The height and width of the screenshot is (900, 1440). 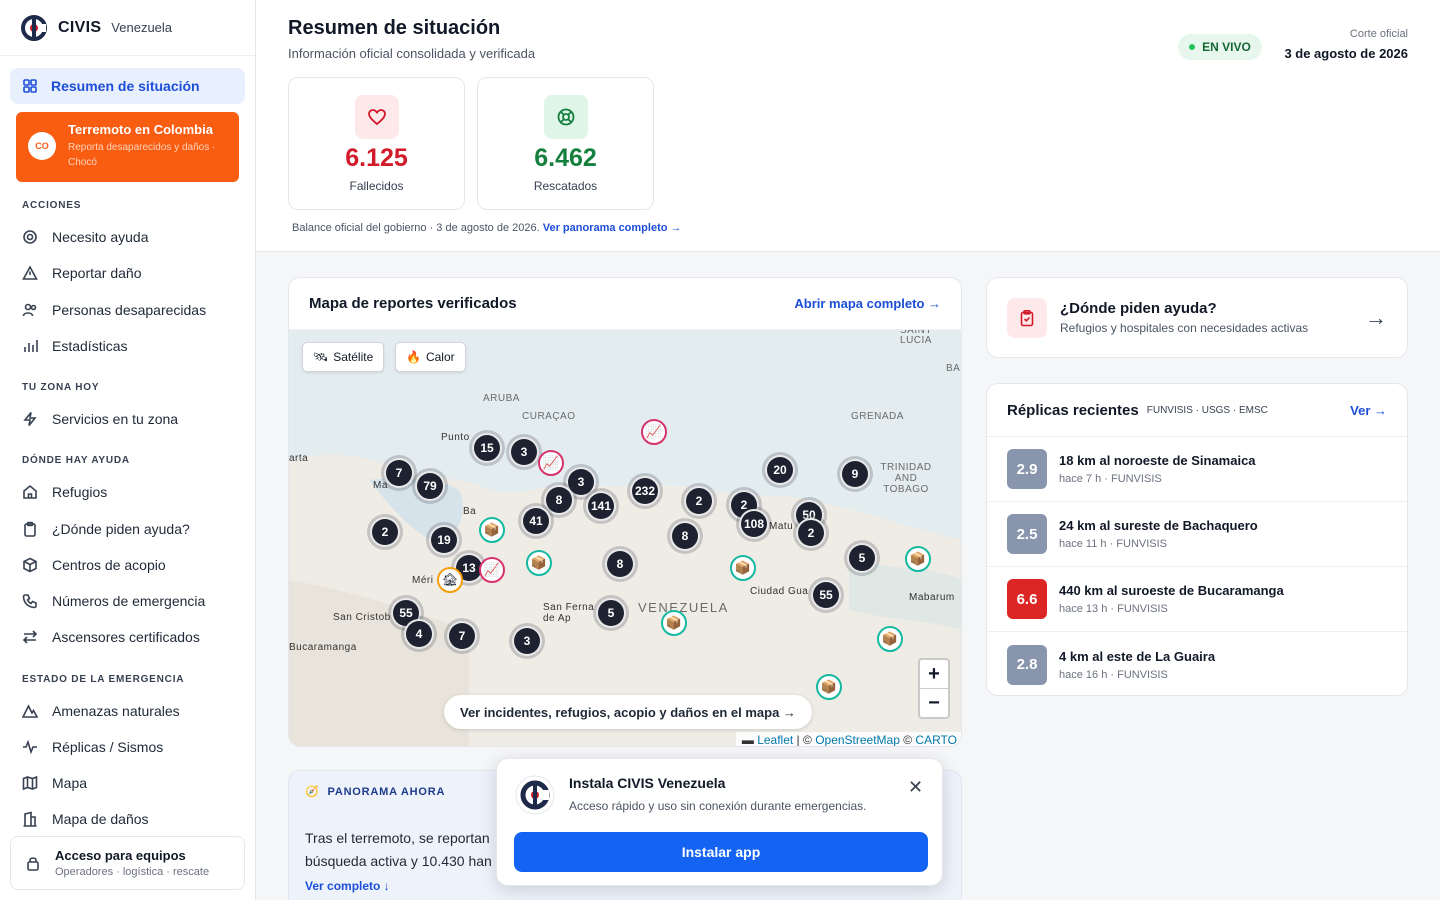 What do you see at coordinates (826, 595) in the screenshot?
I see `map-cluster: 55` at bounding box center [826, 595].